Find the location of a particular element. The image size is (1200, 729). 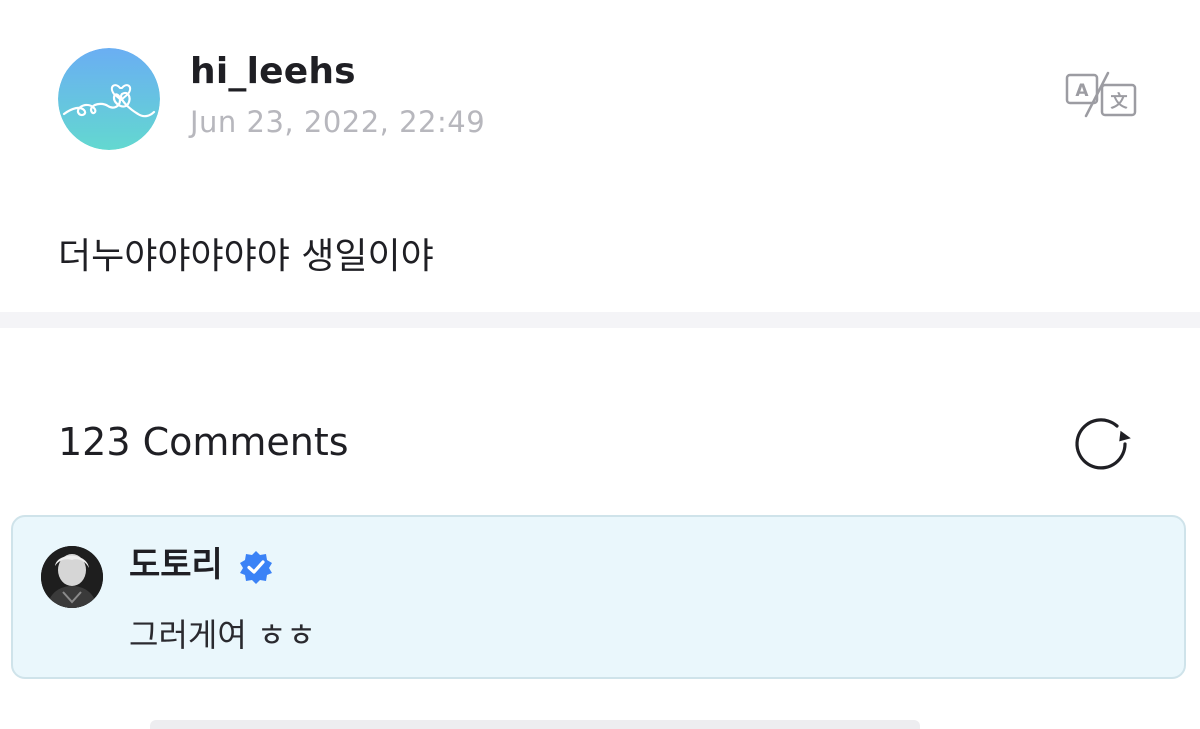

author-avatar is located at coordinates (109, 99).